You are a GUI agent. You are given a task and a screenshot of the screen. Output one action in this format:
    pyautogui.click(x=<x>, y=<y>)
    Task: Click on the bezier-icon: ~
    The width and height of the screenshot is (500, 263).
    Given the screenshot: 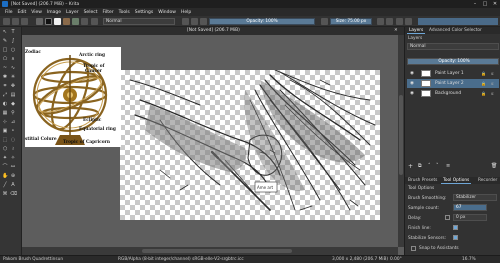 What is the action you would take?
    pyautogui.click(x=5, y=68)
    